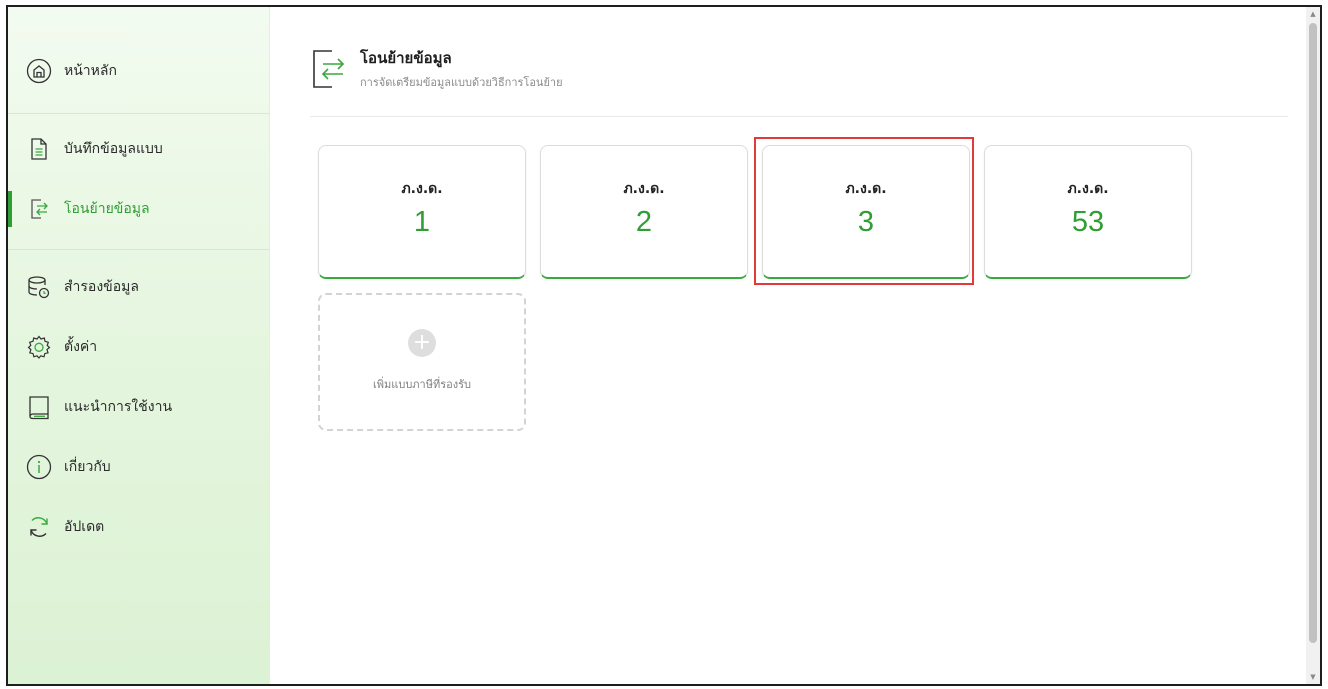 Image resolution: width=1328 pixels, height=689 pixels. Describe the element at coordinates (866, 222) in the screenshot. I see `form-number: 3` at that location.